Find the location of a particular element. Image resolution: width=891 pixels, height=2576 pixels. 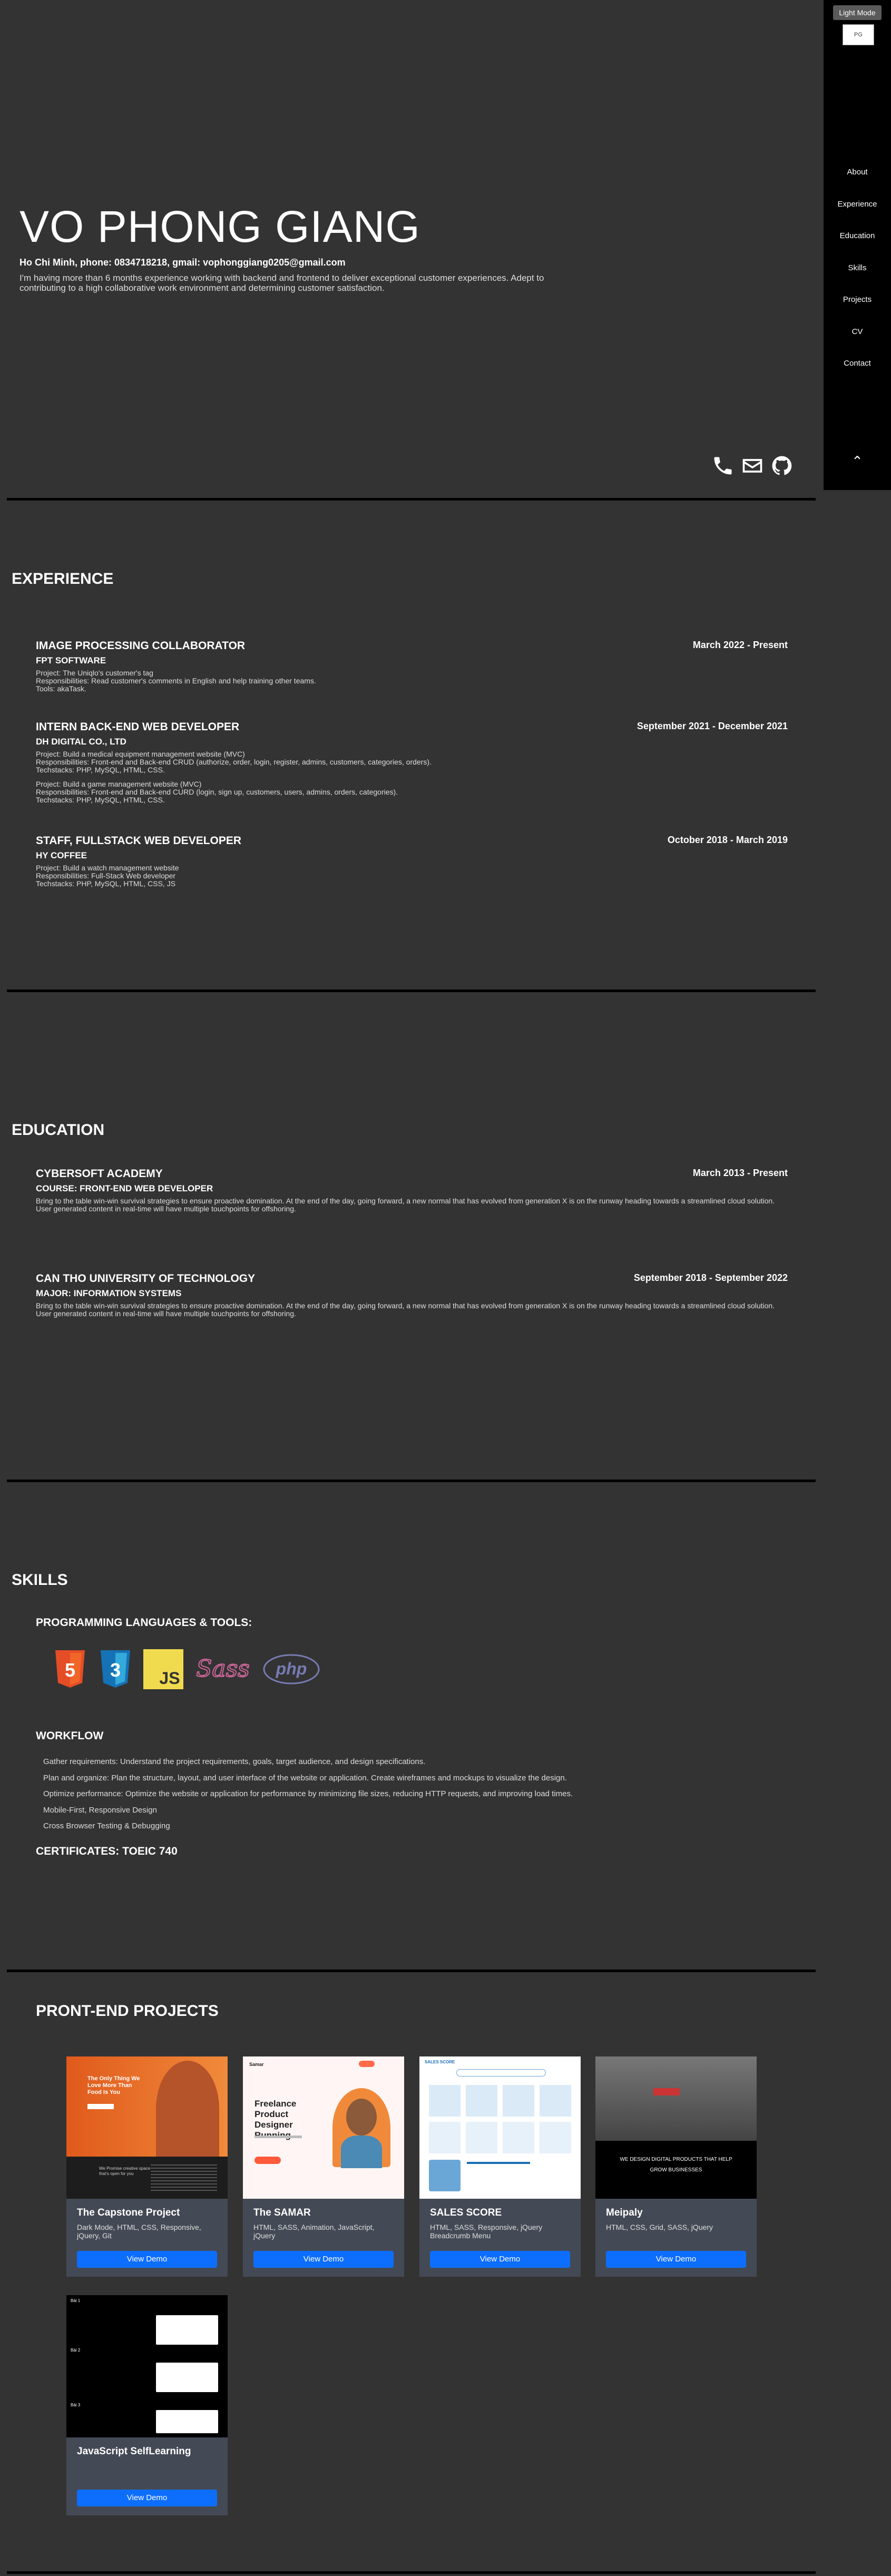

email-icon is located at coordinates (752, 465).